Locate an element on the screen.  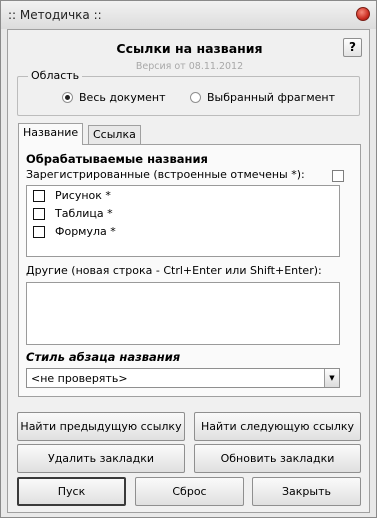
reset-button: Сброс is located at coordinates (189, 491).